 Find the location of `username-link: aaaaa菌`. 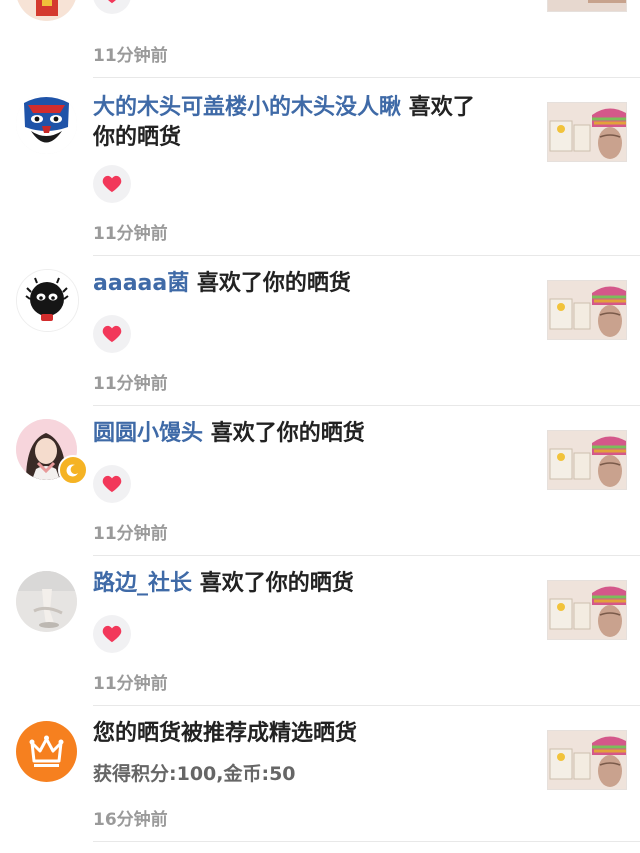

username-link: aaaaa菌 is located at coordinates (141, 283).